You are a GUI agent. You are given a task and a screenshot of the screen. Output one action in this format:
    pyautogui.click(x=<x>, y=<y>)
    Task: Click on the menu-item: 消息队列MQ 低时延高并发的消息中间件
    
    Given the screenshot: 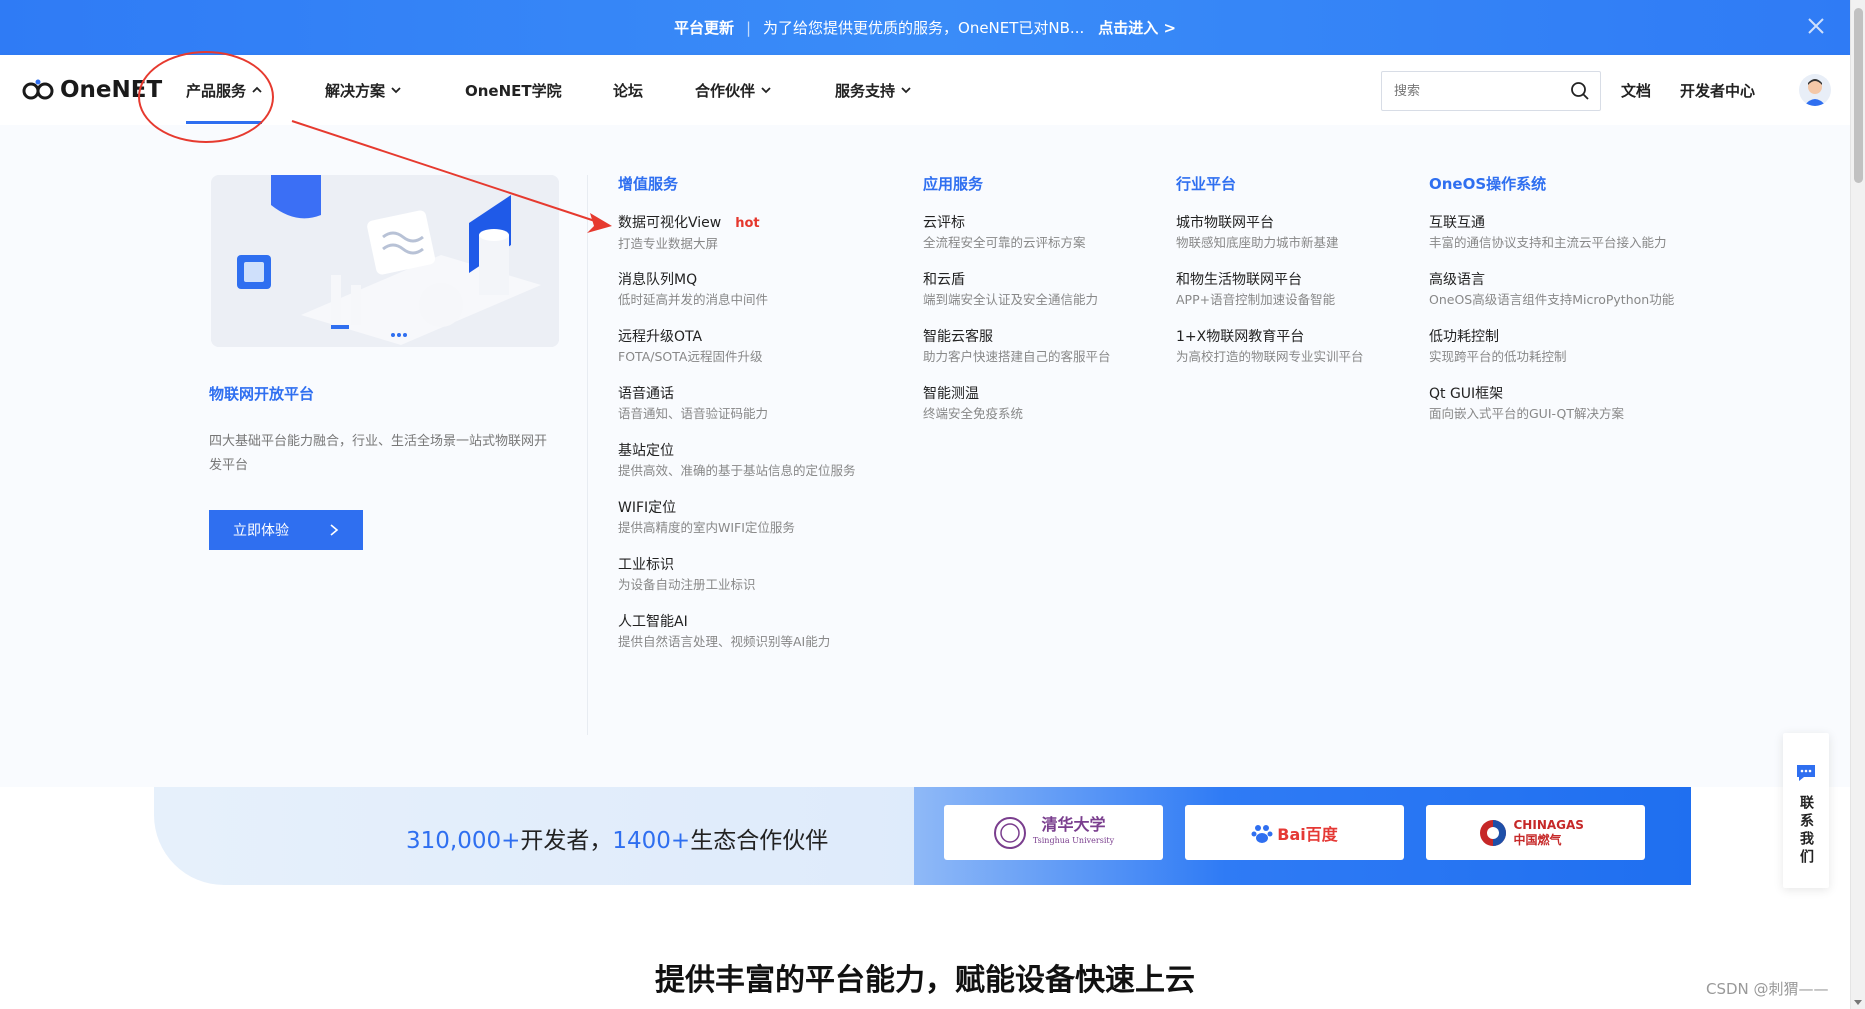 What is the action you would take?
    pyautogui.click(x=737, y=298)
    